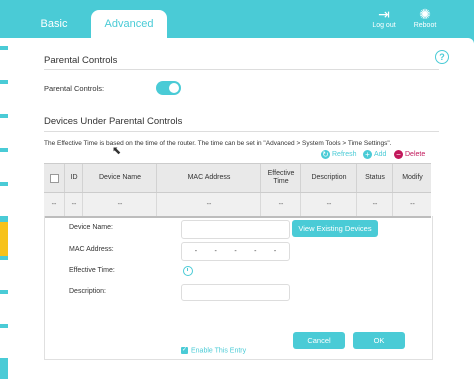  I want to click on mac-address-label: MAC Address:, so click(91, 249).